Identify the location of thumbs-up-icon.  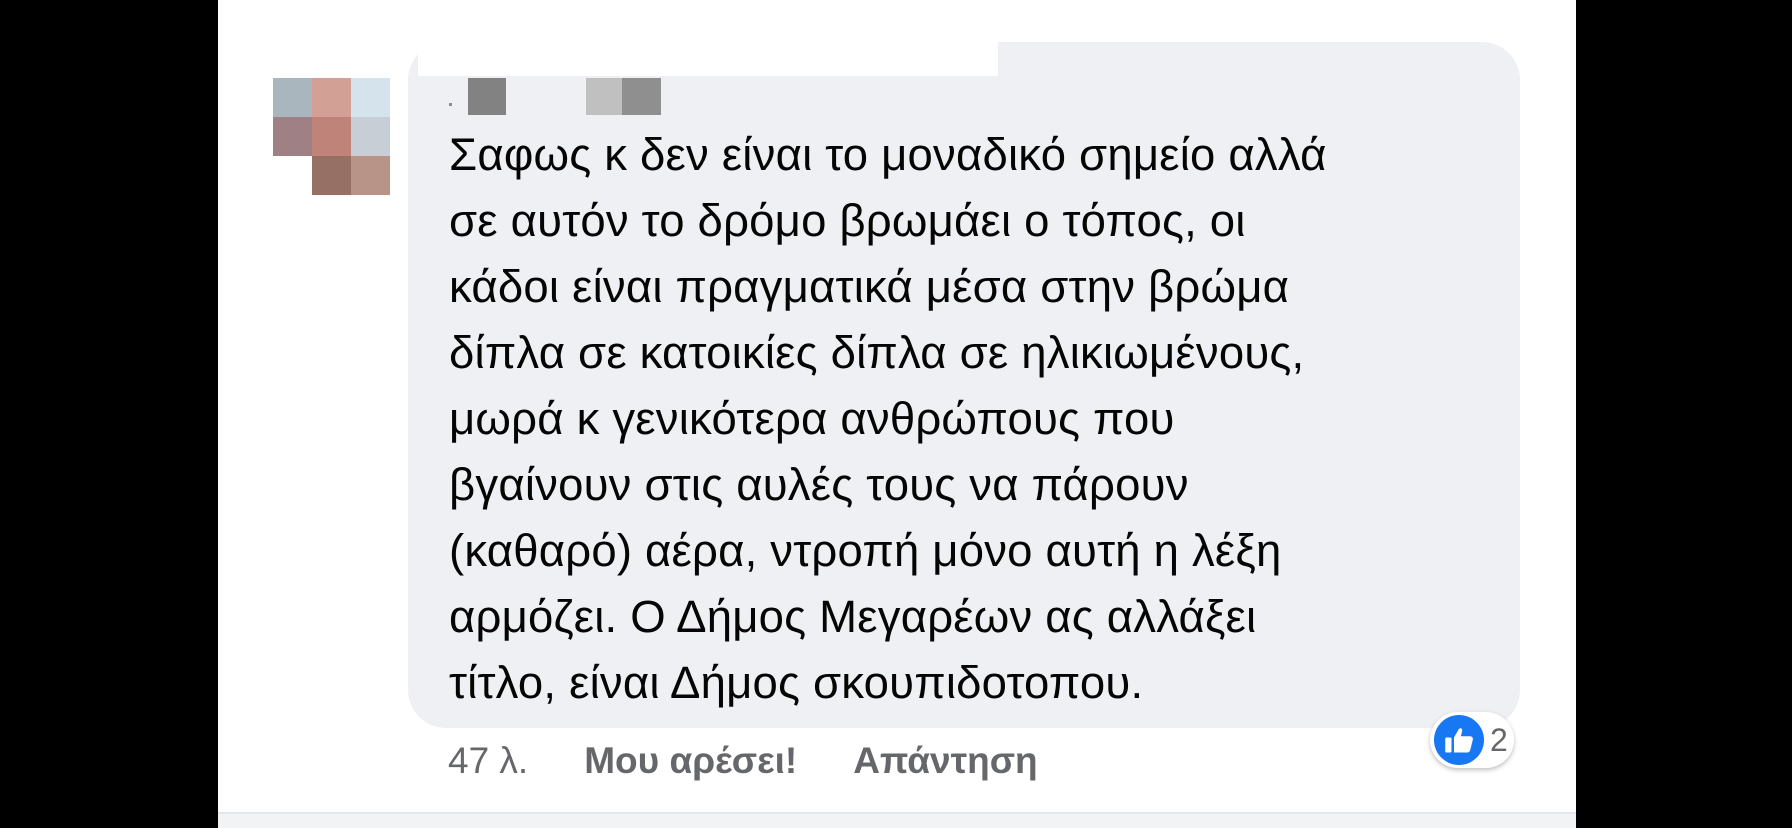
(1459, 740).